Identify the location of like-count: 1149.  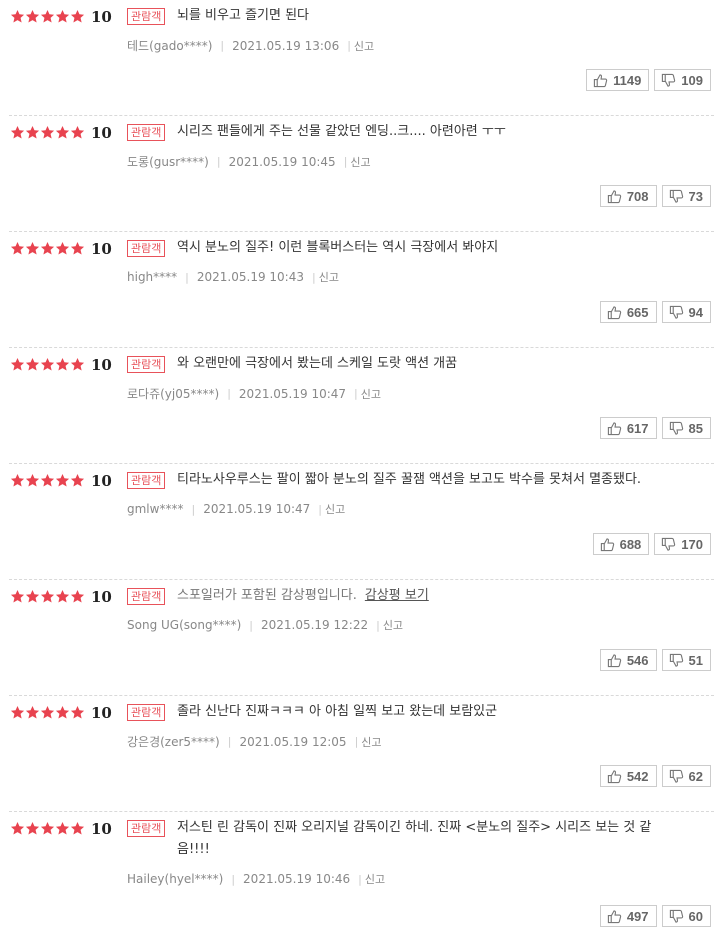
(627, 80).